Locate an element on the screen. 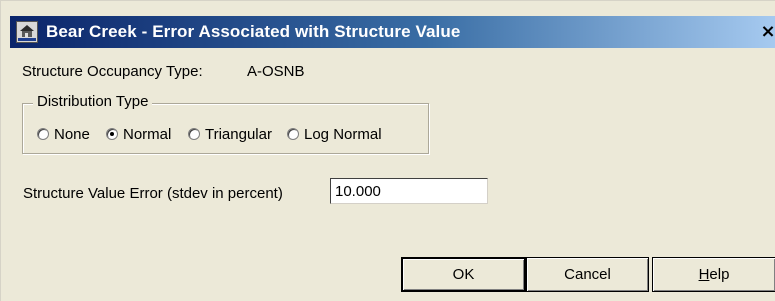 This screenshot has height=301, width=775. radio-none-label: None is located at coordinates (72, 134).